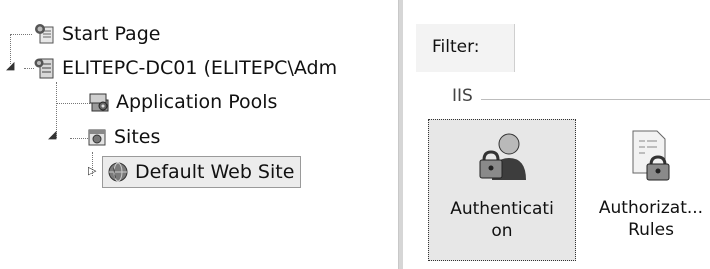  I want to click on globe-icon, so click(118, 172).